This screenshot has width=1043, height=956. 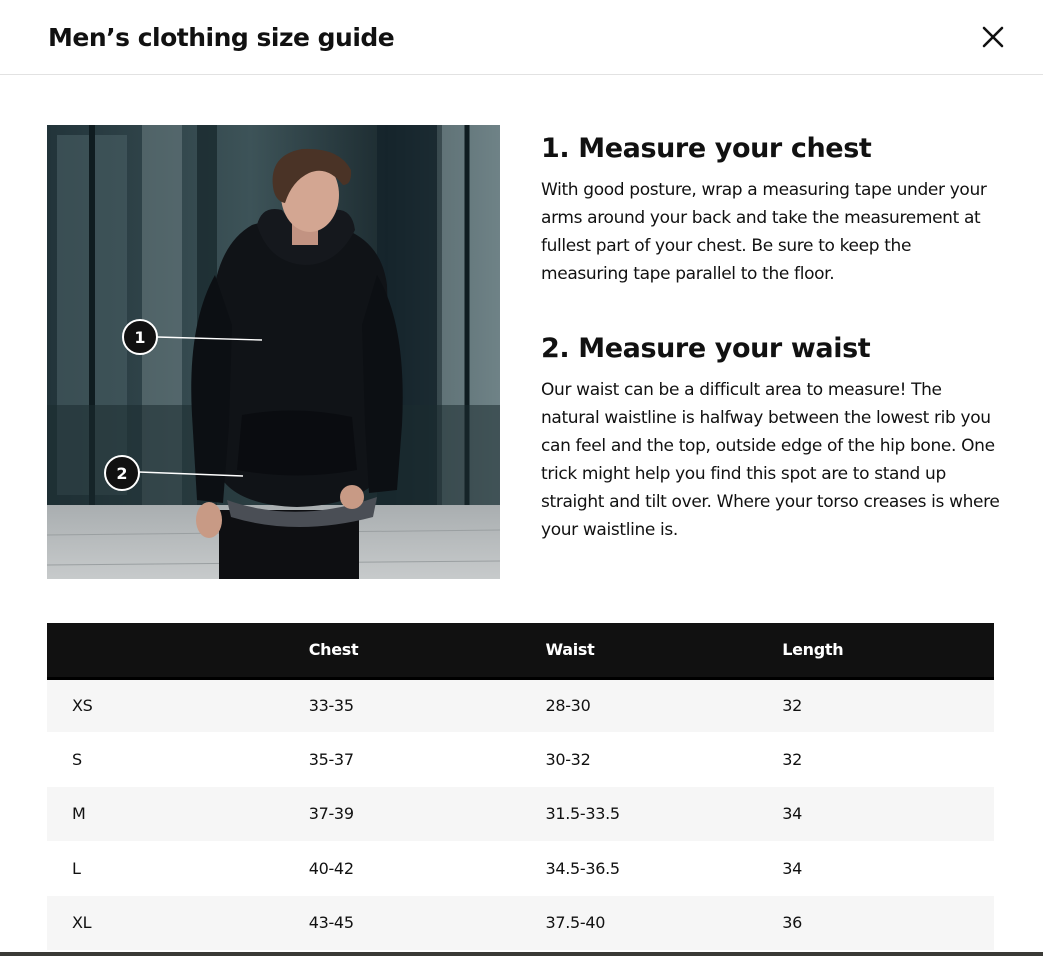 I want to click on close-button, so click(x=993, y=37).